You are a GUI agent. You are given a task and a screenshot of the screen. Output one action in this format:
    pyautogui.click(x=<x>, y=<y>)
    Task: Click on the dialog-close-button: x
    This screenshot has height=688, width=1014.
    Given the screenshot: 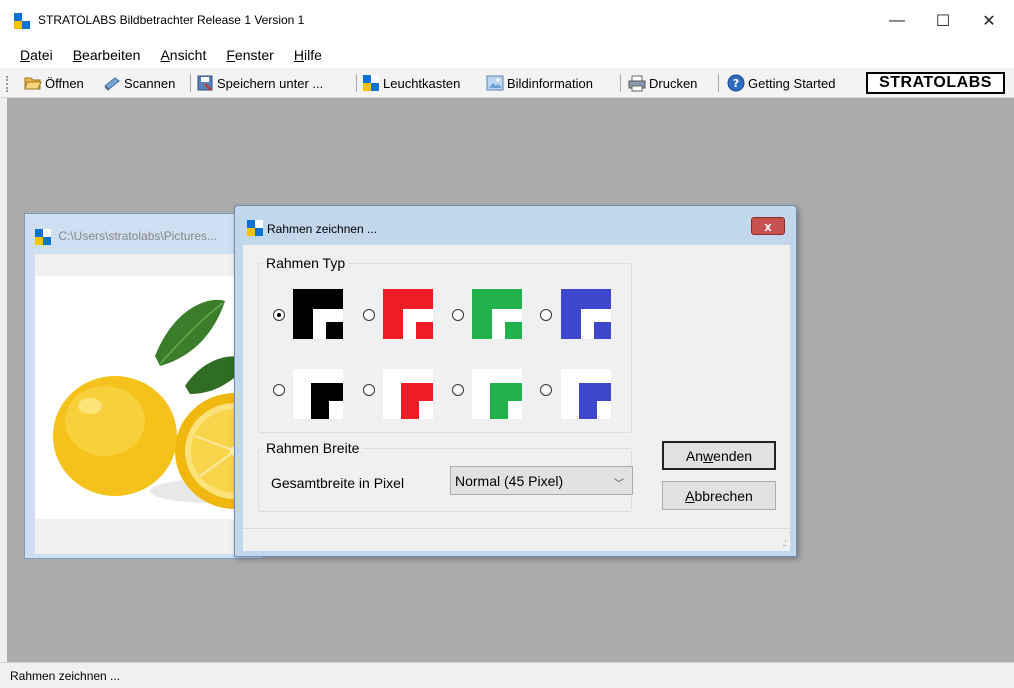 What is the action you would take?
    pyautogui.click(x=768, y=226)
    